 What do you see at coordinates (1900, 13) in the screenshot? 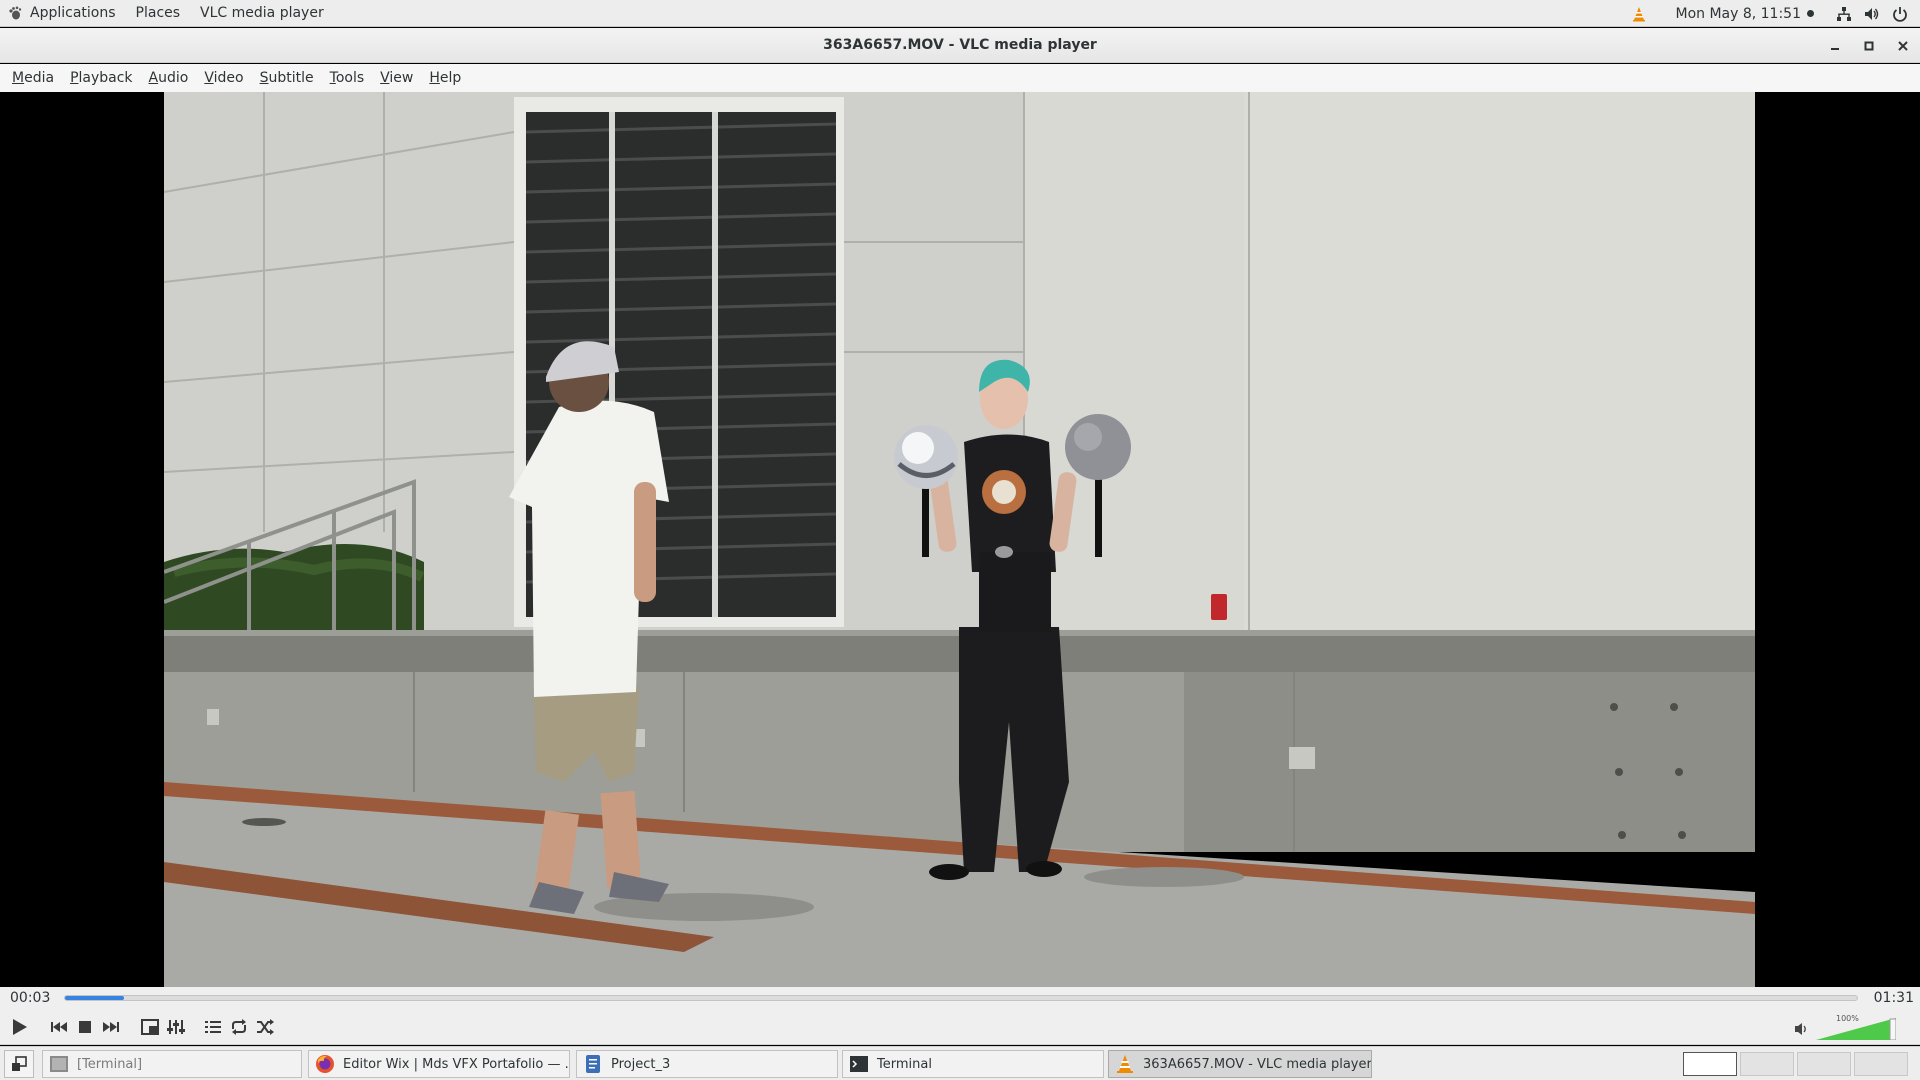
I see `power-icon` at bounding box center [1900, 13].